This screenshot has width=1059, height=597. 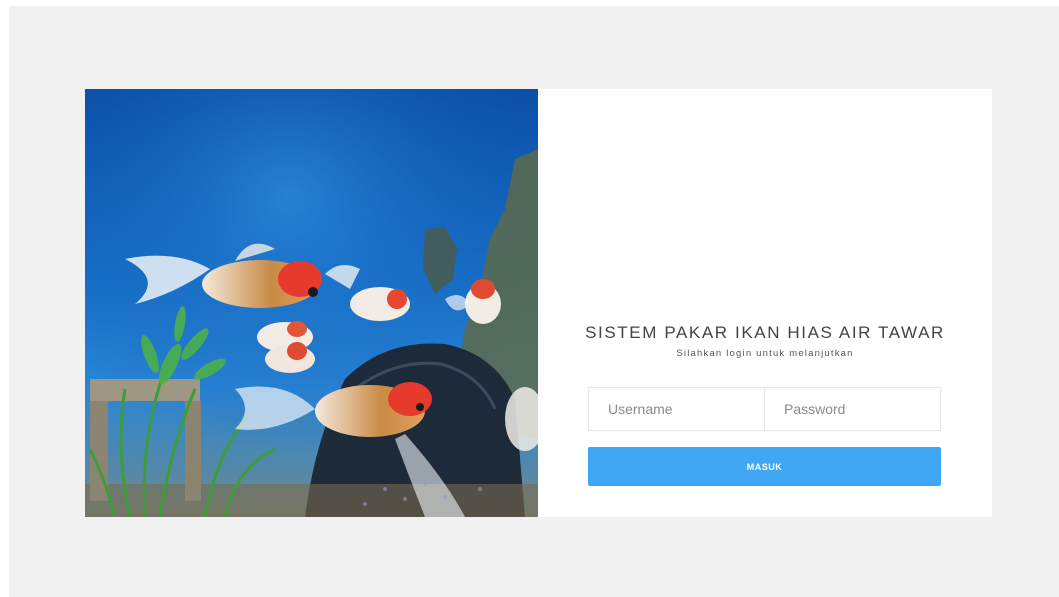 I want to click on credentials-group, so click(x=764, y=409).